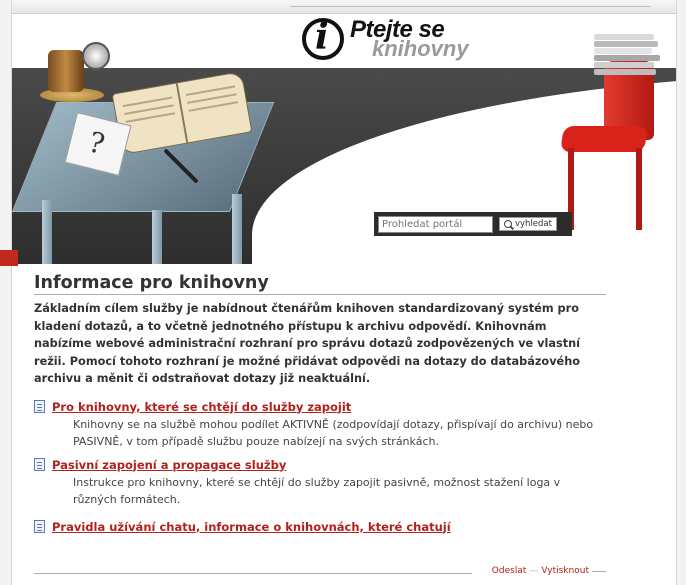 The image size is (686, 585). Describe the element at coordinates (6, 292) in the screenshot. I see `left-frame` at that location.